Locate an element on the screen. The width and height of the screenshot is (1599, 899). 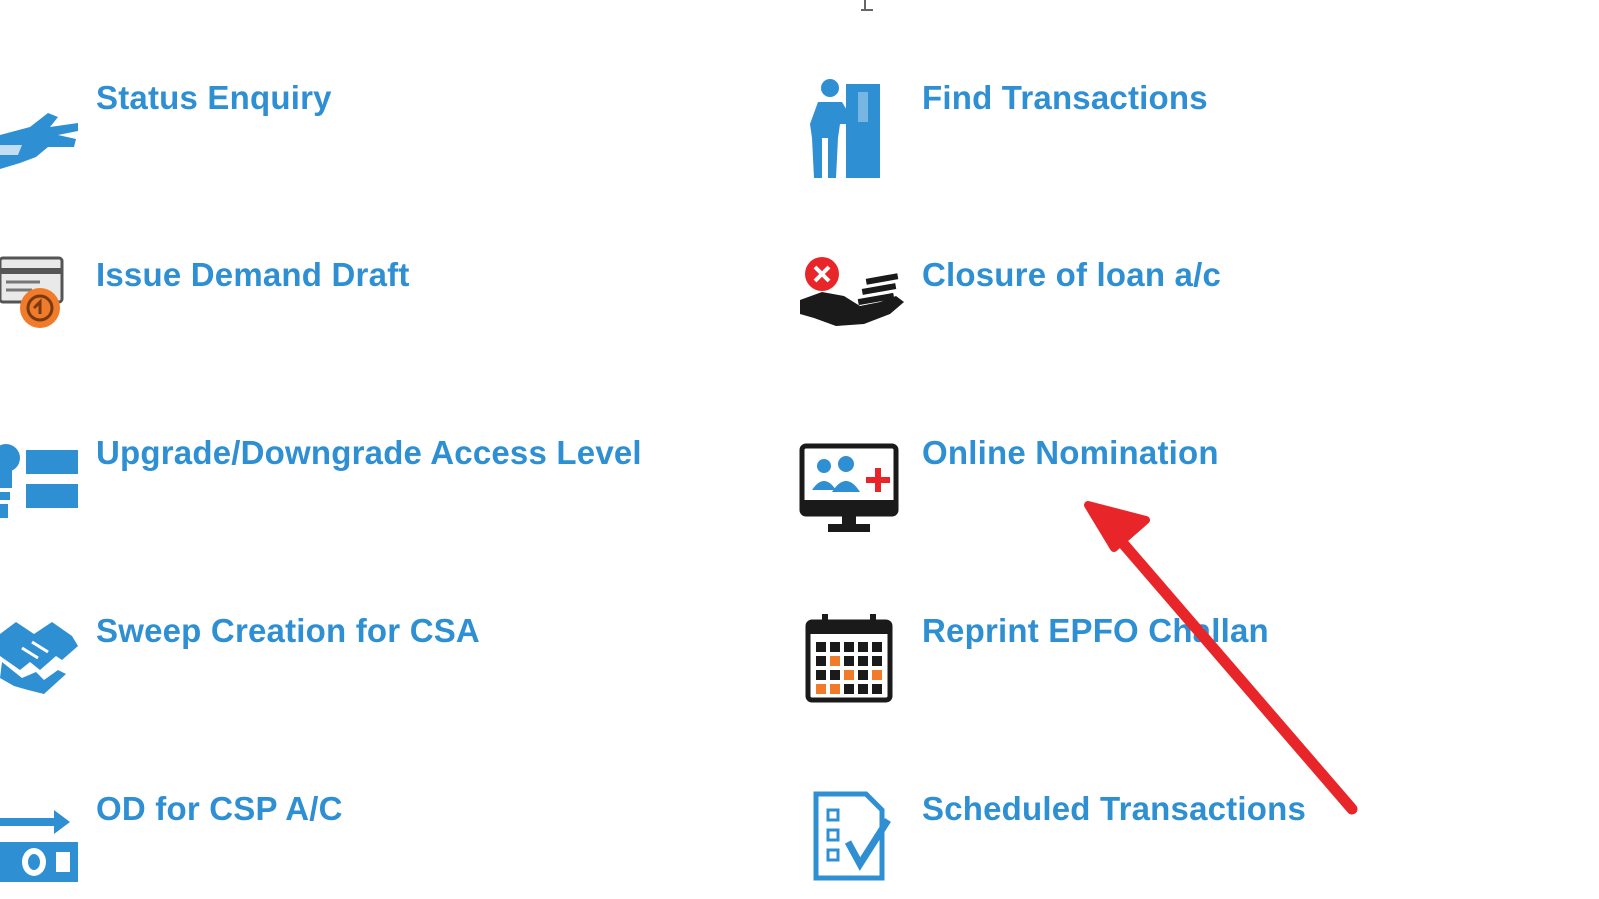
calendar-icon is located at coordinates (849, 659).